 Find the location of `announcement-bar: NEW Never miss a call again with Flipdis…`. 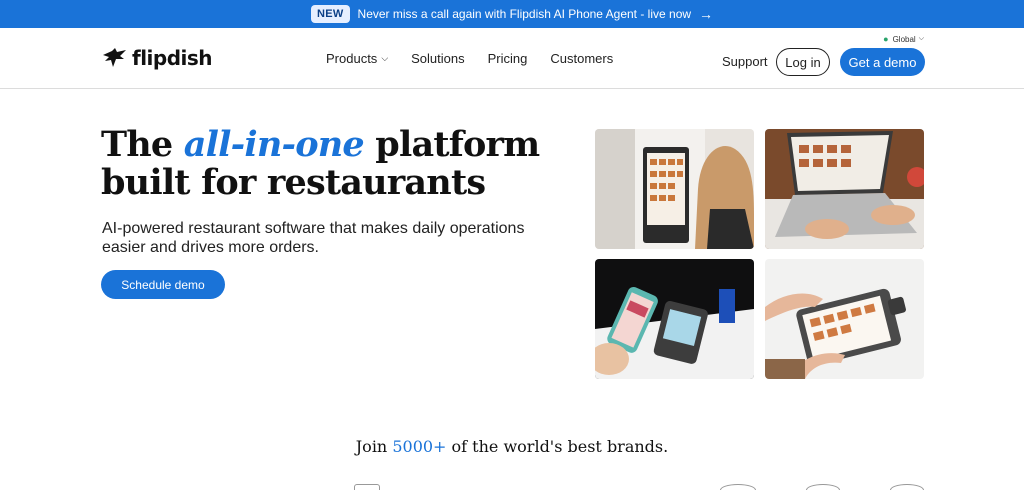

announcement-bar: NEW Never miss a call again with Flipdis… is located at coordinates (512, 14).